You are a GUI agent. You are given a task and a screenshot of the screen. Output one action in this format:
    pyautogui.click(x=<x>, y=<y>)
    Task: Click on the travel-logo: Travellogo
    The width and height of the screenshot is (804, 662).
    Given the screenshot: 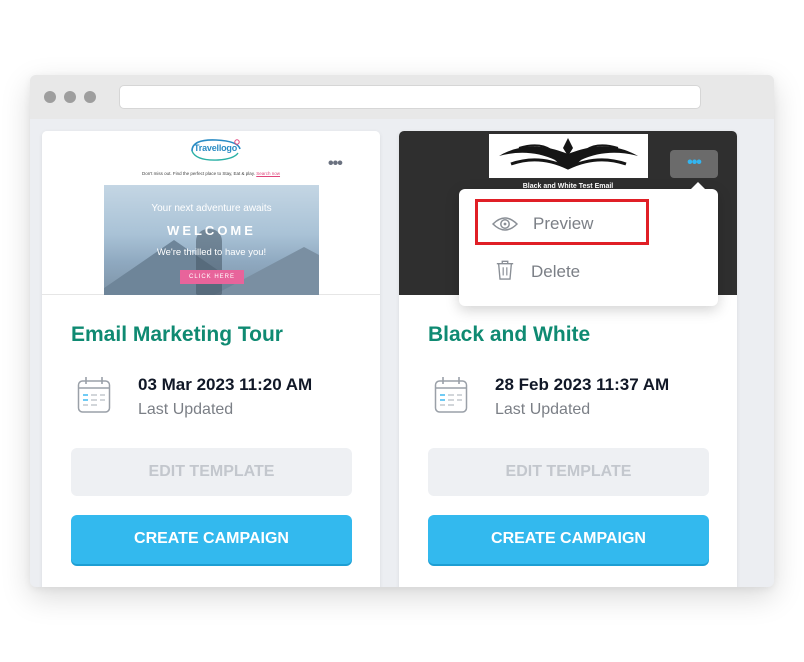 What is the action you would take?
    pyautogui.click(x=216, y=150)
    